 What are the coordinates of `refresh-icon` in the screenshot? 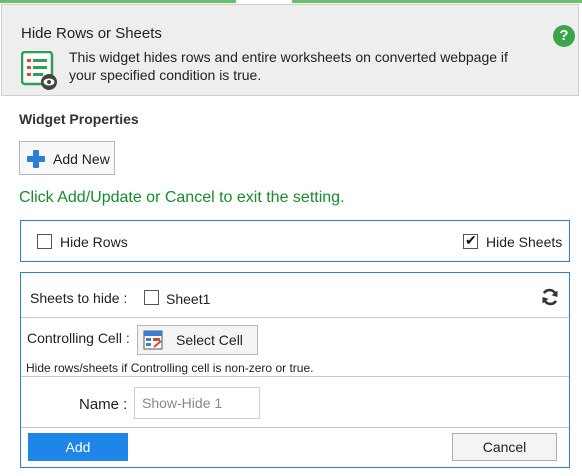 It's located at (550, 297).